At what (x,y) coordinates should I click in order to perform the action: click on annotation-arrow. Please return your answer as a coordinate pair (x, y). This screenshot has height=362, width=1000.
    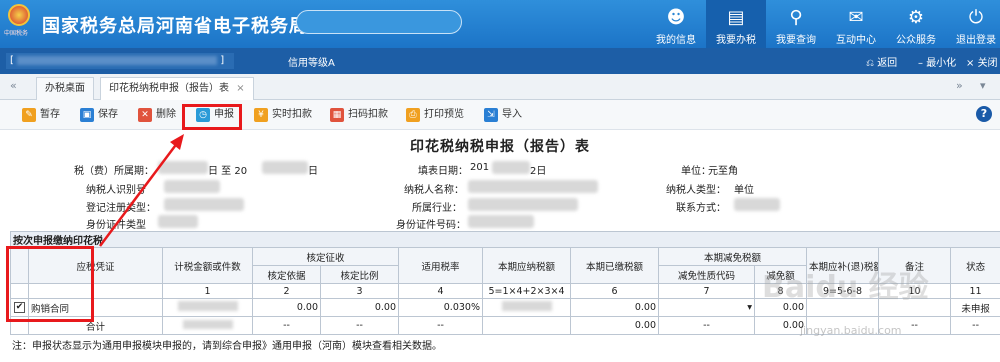
    Looking at the image, I should click on (141, 190).